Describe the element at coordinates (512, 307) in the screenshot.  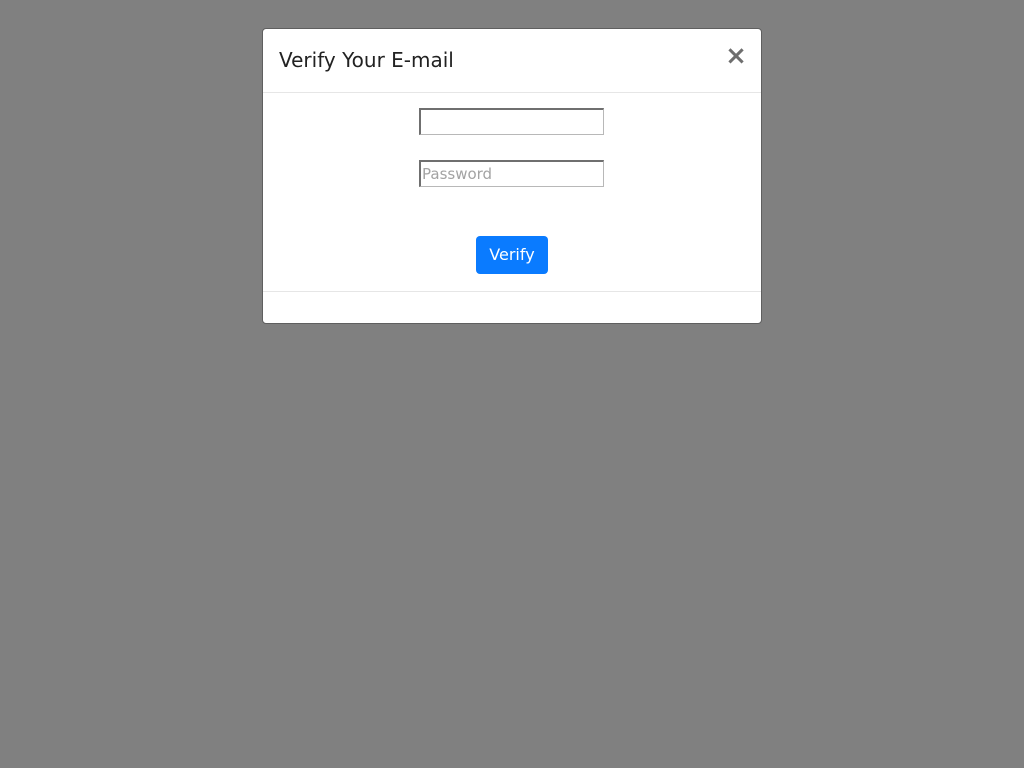
I see `dialog-footer` at that location.